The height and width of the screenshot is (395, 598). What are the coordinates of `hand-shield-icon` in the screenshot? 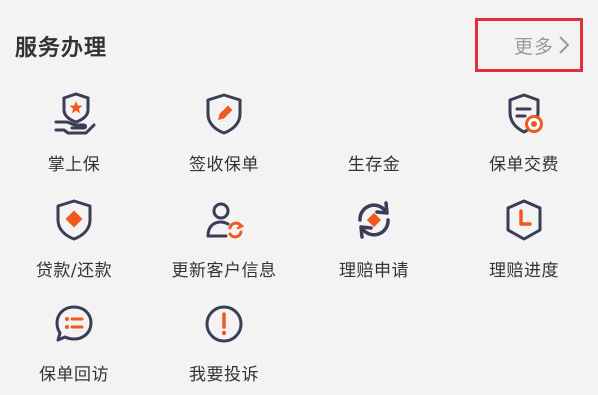 It's located at (74, 114).